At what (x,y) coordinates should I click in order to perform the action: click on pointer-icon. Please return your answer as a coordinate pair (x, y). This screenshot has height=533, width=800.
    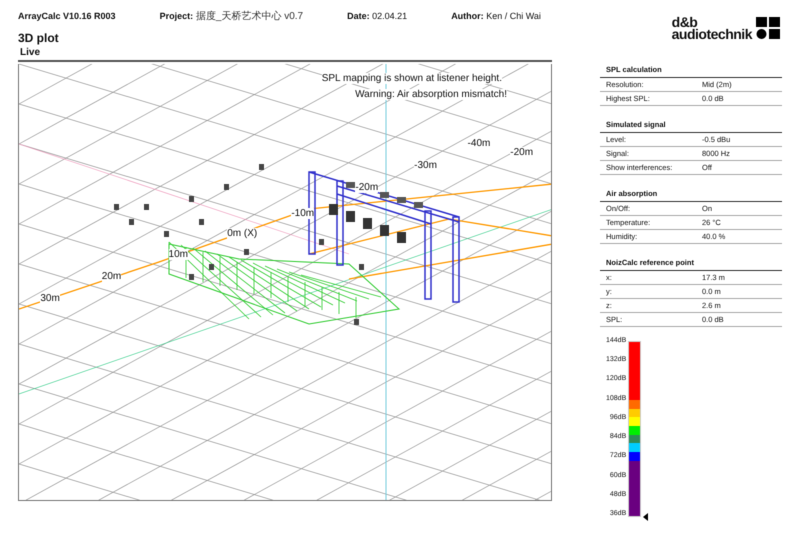
    Looking at the image, I should click on (645, 517).